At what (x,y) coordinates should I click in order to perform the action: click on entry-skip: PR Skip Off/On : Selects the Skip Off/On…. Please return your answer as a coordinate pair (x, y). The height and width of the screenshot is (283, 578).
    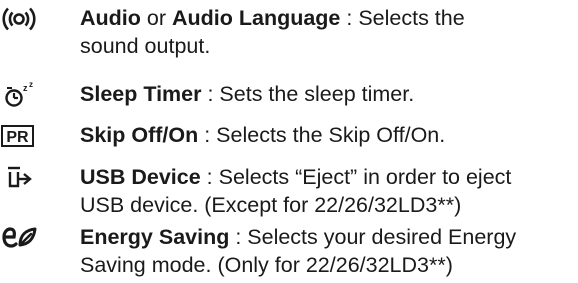
    Looking at the image, I should click on (289, 135).